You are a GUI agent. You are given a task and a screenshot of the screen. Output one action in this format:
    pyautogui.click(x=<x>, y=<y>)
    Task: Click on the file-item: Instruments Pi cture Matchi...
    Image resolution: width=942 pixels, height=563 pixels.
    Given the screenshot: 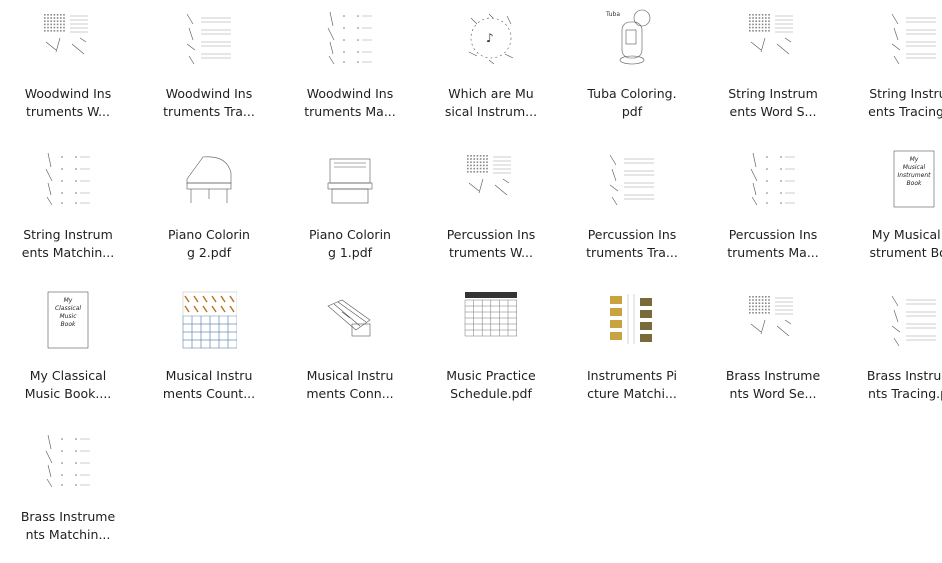 What is the action you would take?
    pyautogui.click(x=632, y=354)
    